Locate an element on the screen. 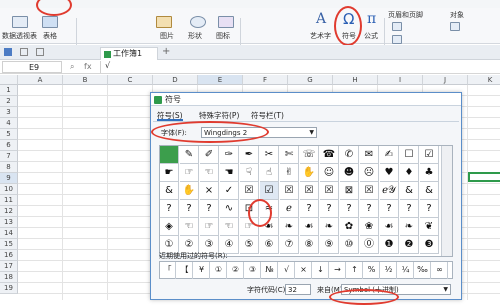  row-header: 12 is located at coordinates (9, 211).